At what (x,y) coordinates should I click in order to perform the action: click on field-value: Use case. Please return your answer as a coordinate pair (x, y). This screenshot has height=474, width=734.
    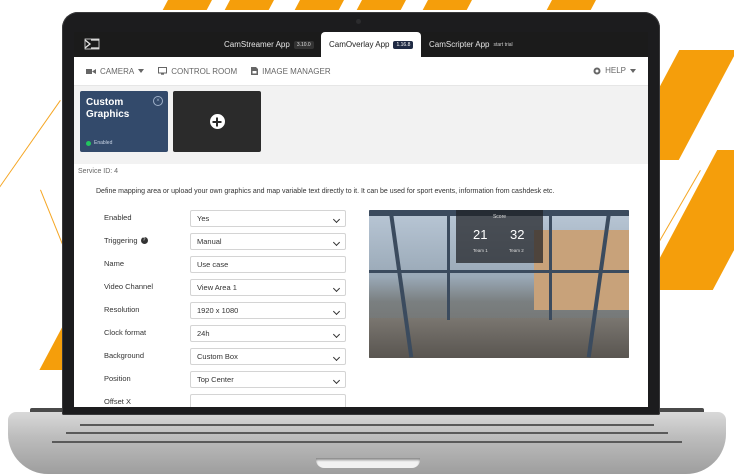
    Looking at the image, I should click on (213, 264).